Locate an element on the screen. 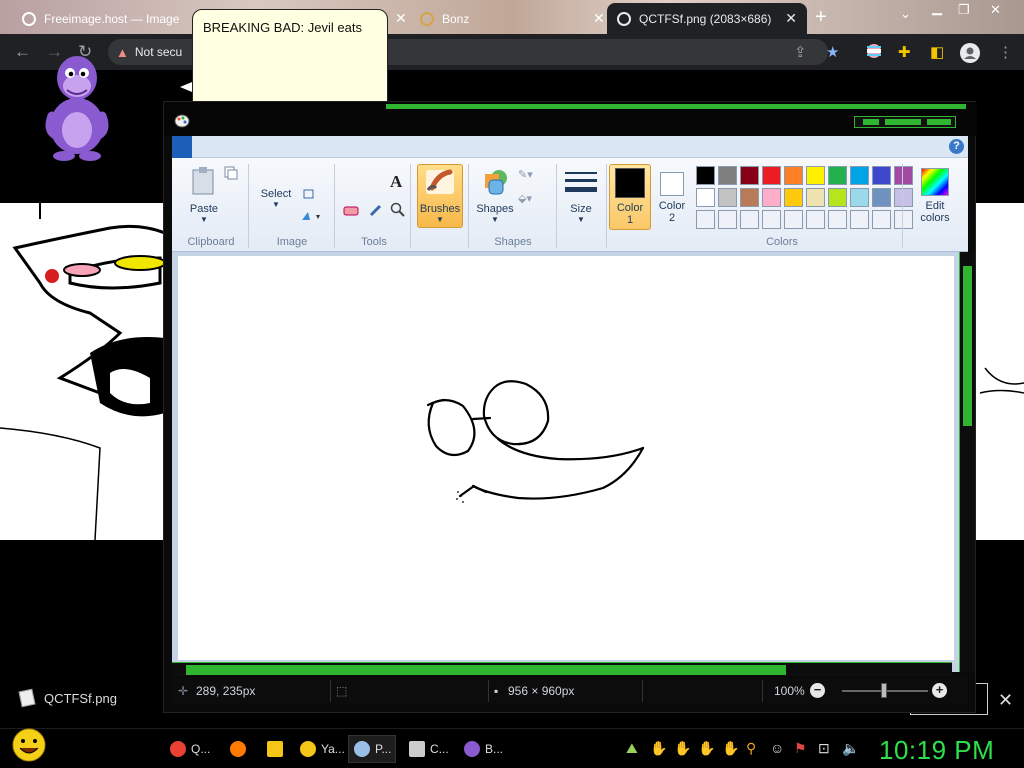 The width and height of the screenshot is (1024, 768). paint-menu-button is located at coordinates (182, 147).